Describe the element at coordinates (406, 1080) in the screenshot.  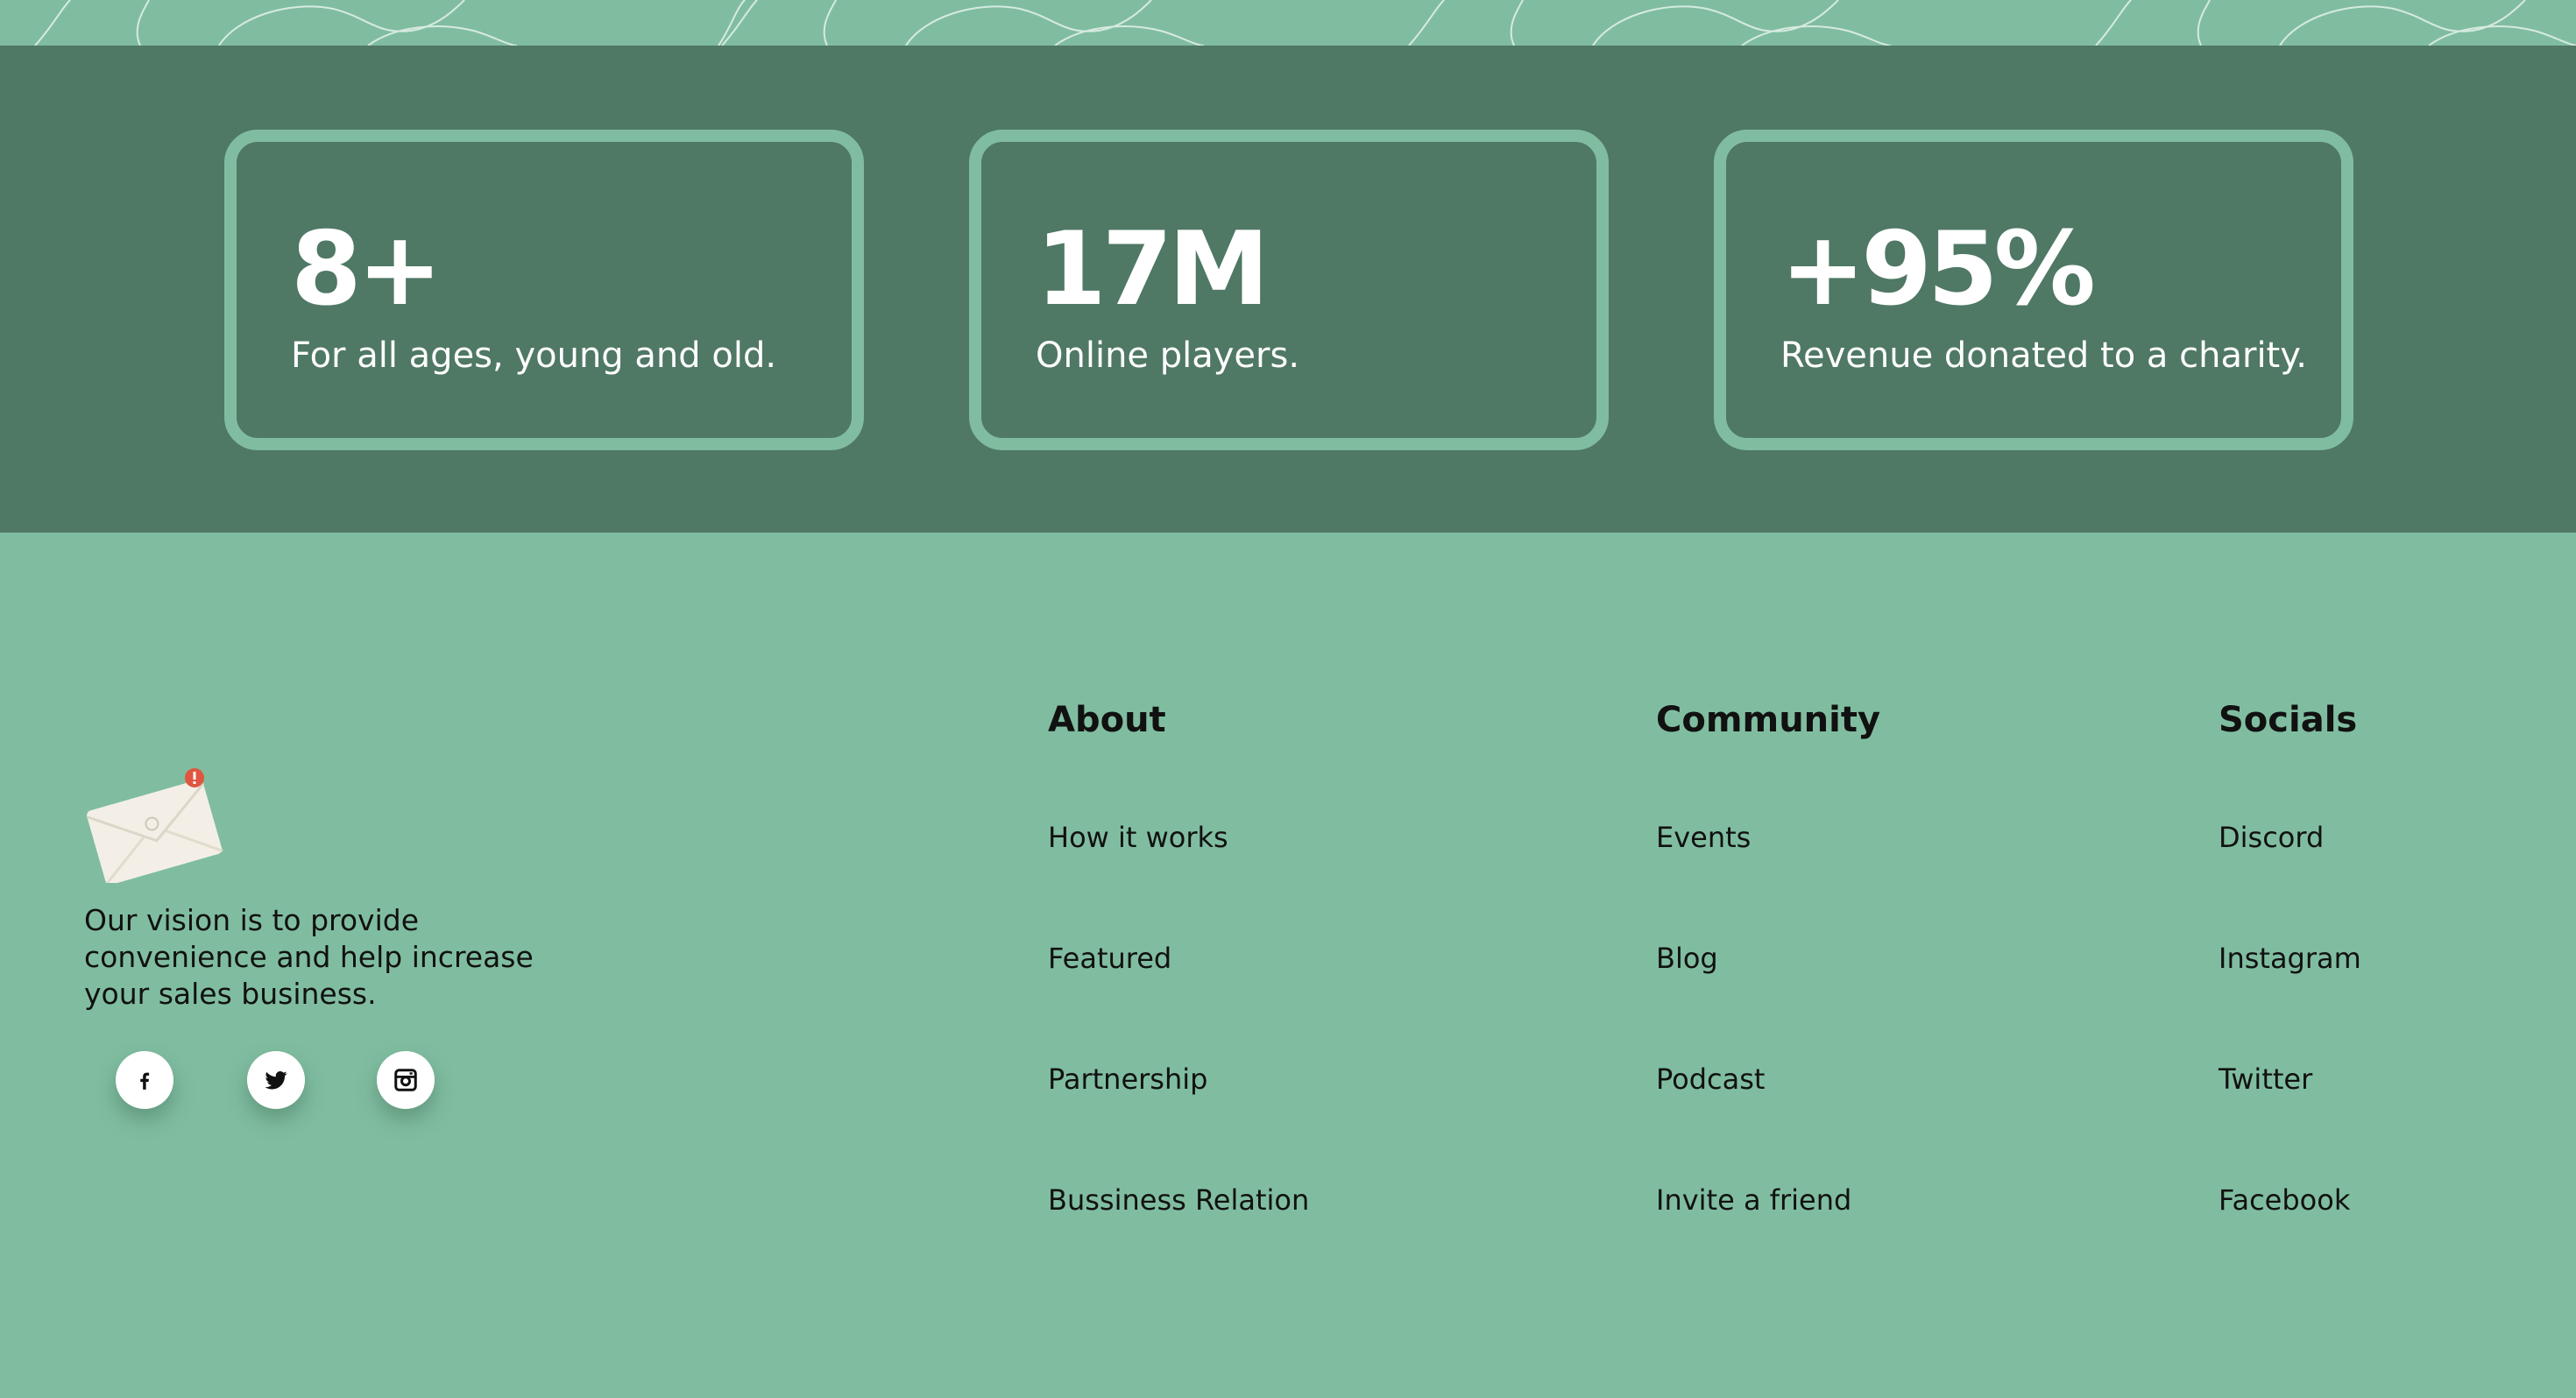
I see `instagram-icon` at that location.